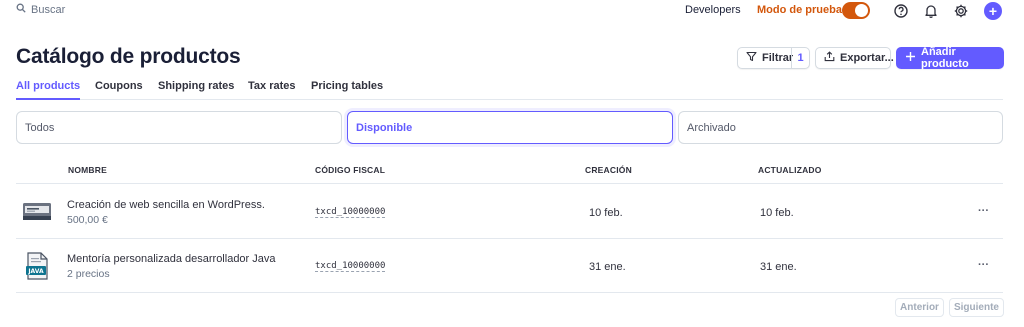  I want to click on updated-date: 10 feb., so click(777, 213).